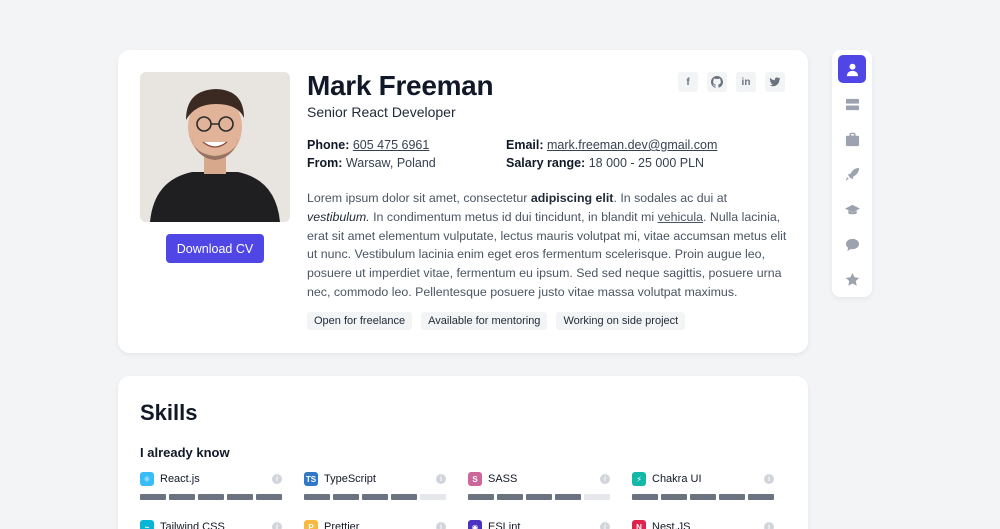 The height and width of the screenshot is (529, 1000). What do you see at coordinates (371, 154) in the screenshot?
I see `contact-left: Phone: 605 475 6961 From: Warsaw, Poland` at bounding box center [371, 154].